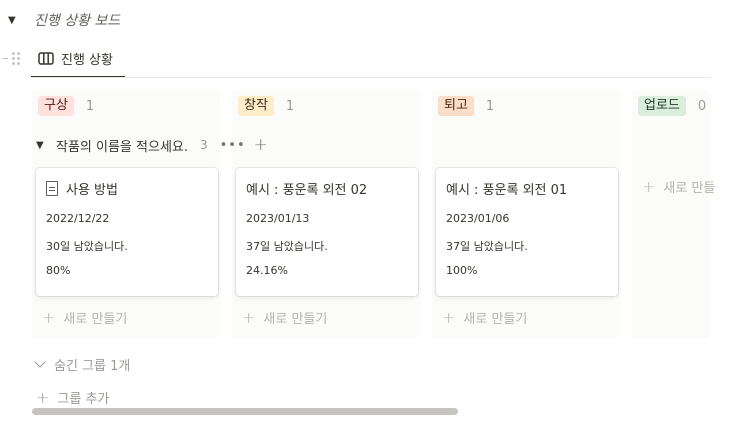 Image resolution: width=732 pixels, height=421 pixels. What do you see at coordinates (72, 397) in the screenshot?
I see `add-group-button: + 그룹 추가` at bounding box center [72, 397].